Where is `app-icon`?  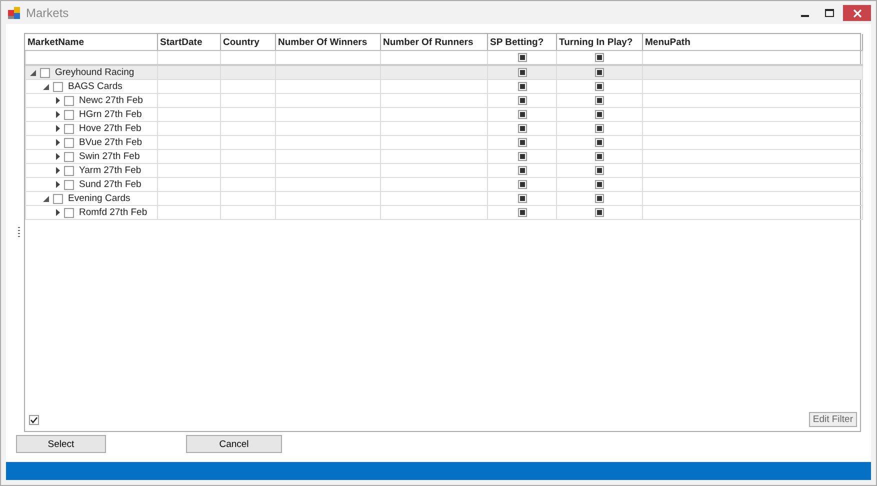 app-icon is located at coordinates (14, 12).